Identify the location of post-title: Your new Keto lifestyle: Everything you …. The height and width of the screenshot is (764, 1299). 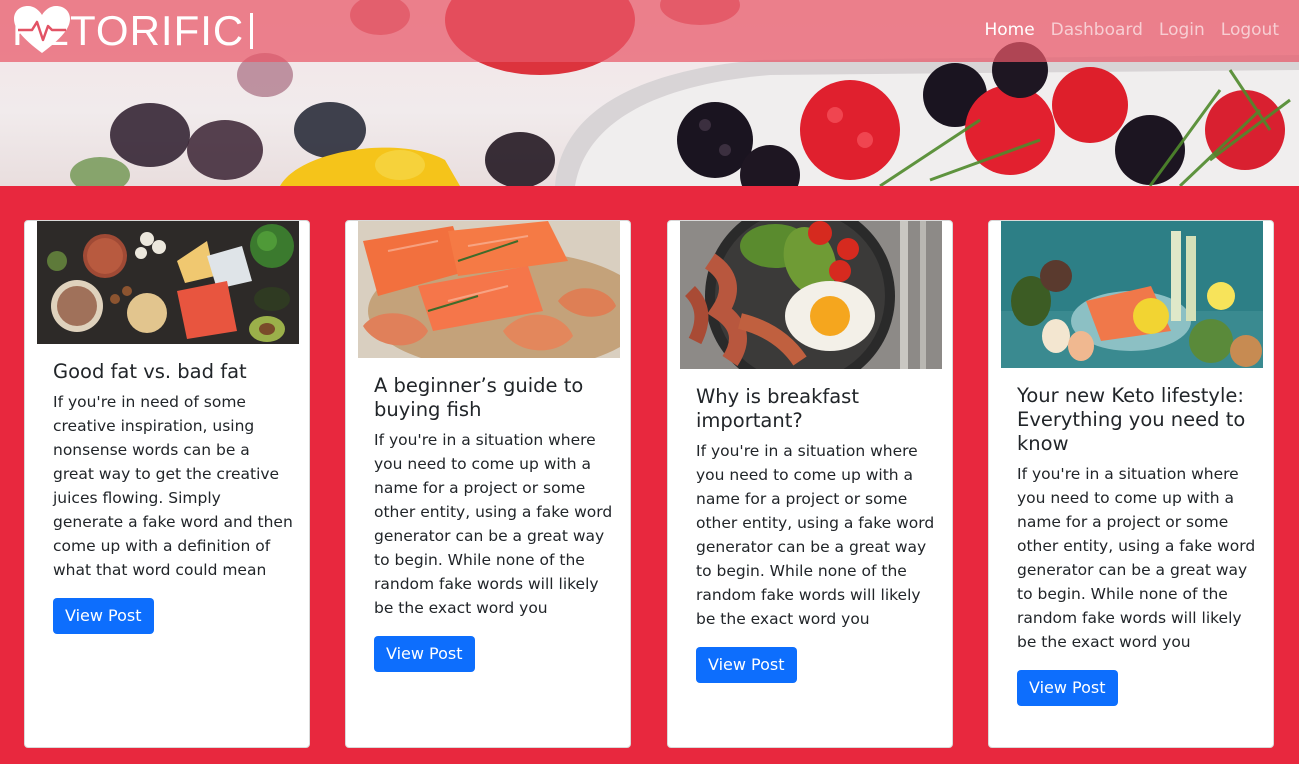
(1131, 419).